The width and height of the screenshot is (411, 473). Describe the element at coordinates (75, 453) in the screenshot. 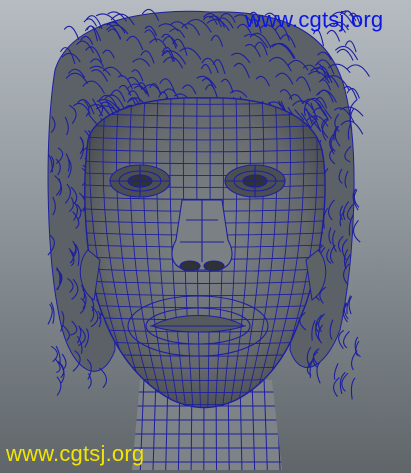

I see `watermark-bottom: www.cgtsj.org` at that location.